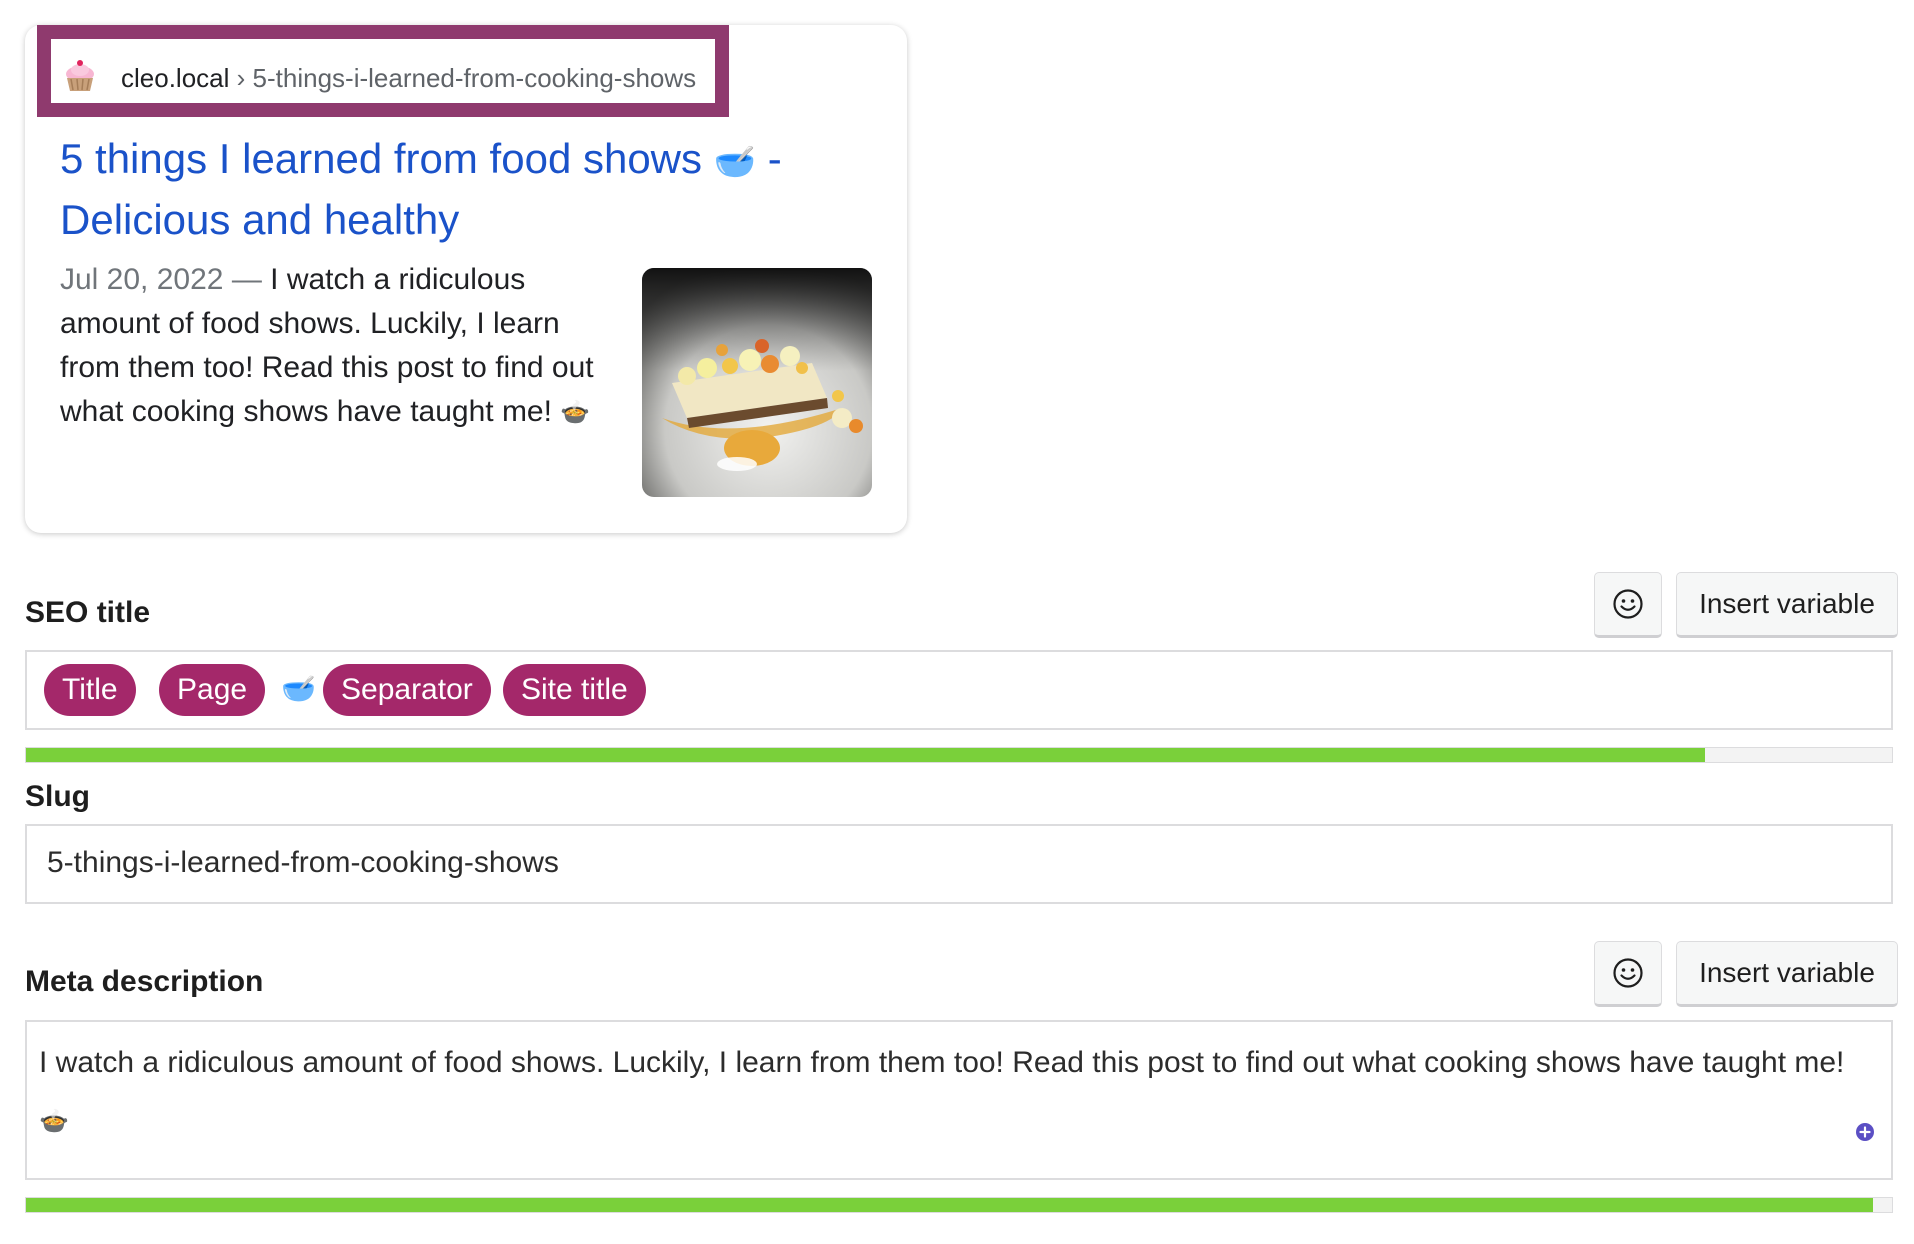  What do you see at coordinates (144, 981) in the screenshot?
I see `meta-description-label: Meta description` at bounding box center [144, 981].